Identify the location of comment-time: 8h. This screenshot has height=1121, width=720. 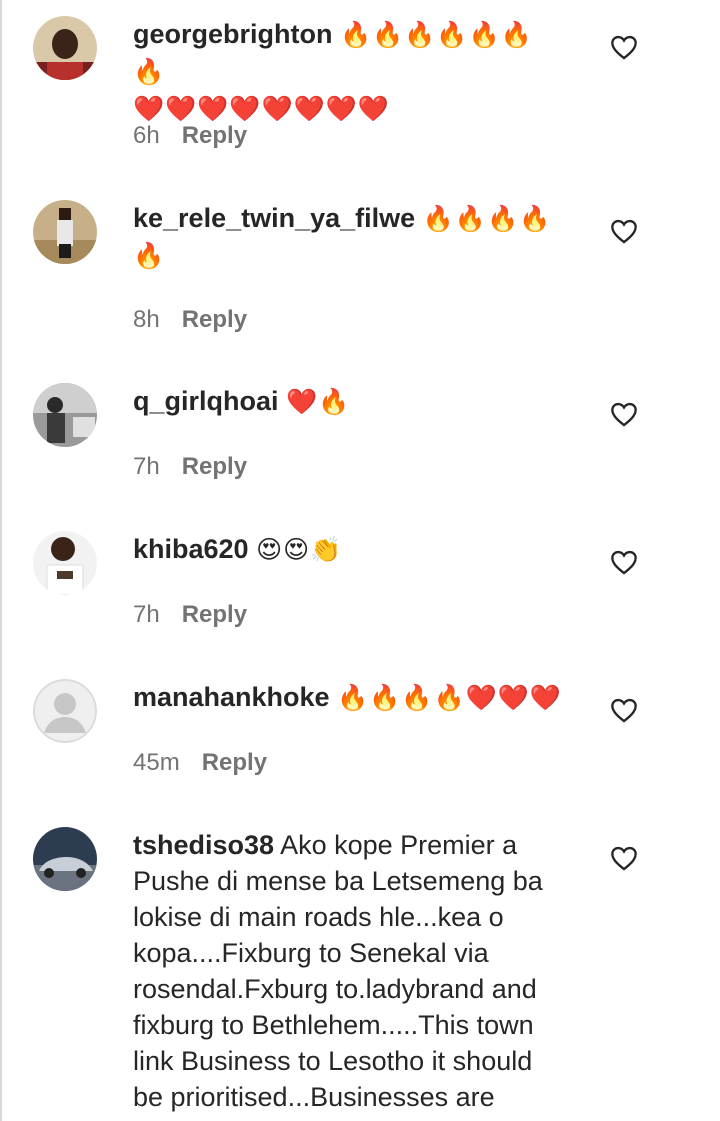
(146, 319).